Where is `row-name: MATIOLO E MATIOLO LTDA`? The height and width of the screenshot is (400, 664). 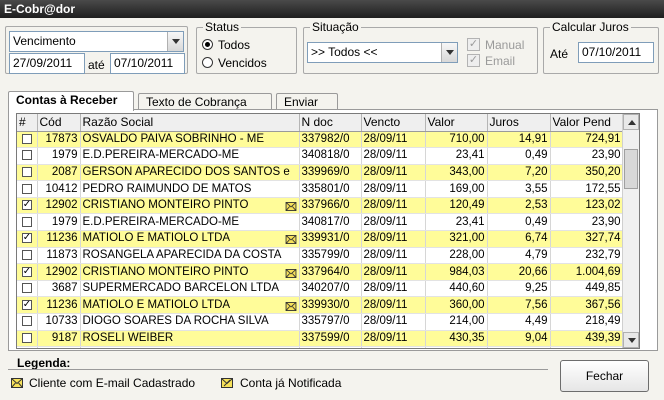
row-name: MATIOLO E MATIOLO LTDA is located at coordinates (190, 239).